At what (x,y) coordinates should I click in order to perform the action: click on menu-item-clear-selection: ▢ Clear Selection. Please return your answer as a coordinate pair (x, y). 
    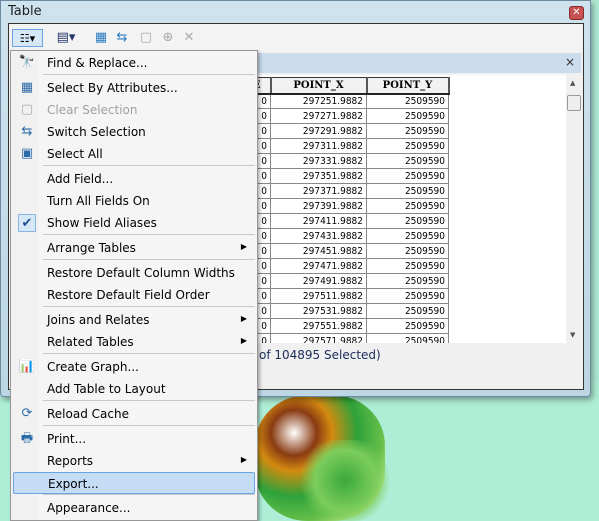
    Looking at the image, I should click on (134, 110).